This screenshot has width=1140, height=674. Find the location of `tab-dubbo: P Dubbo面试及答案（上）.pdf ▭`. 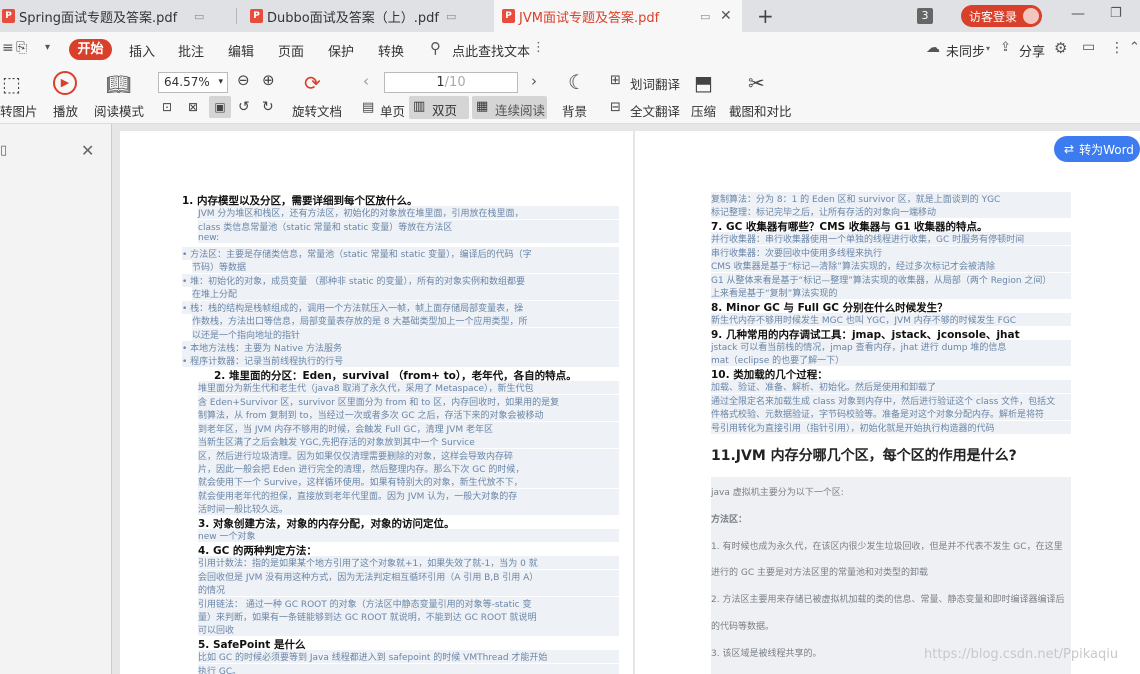

tab-dubbo: P Dubbo面试及答案（上）.pdf ▭ is located at coordinates (367, 16).